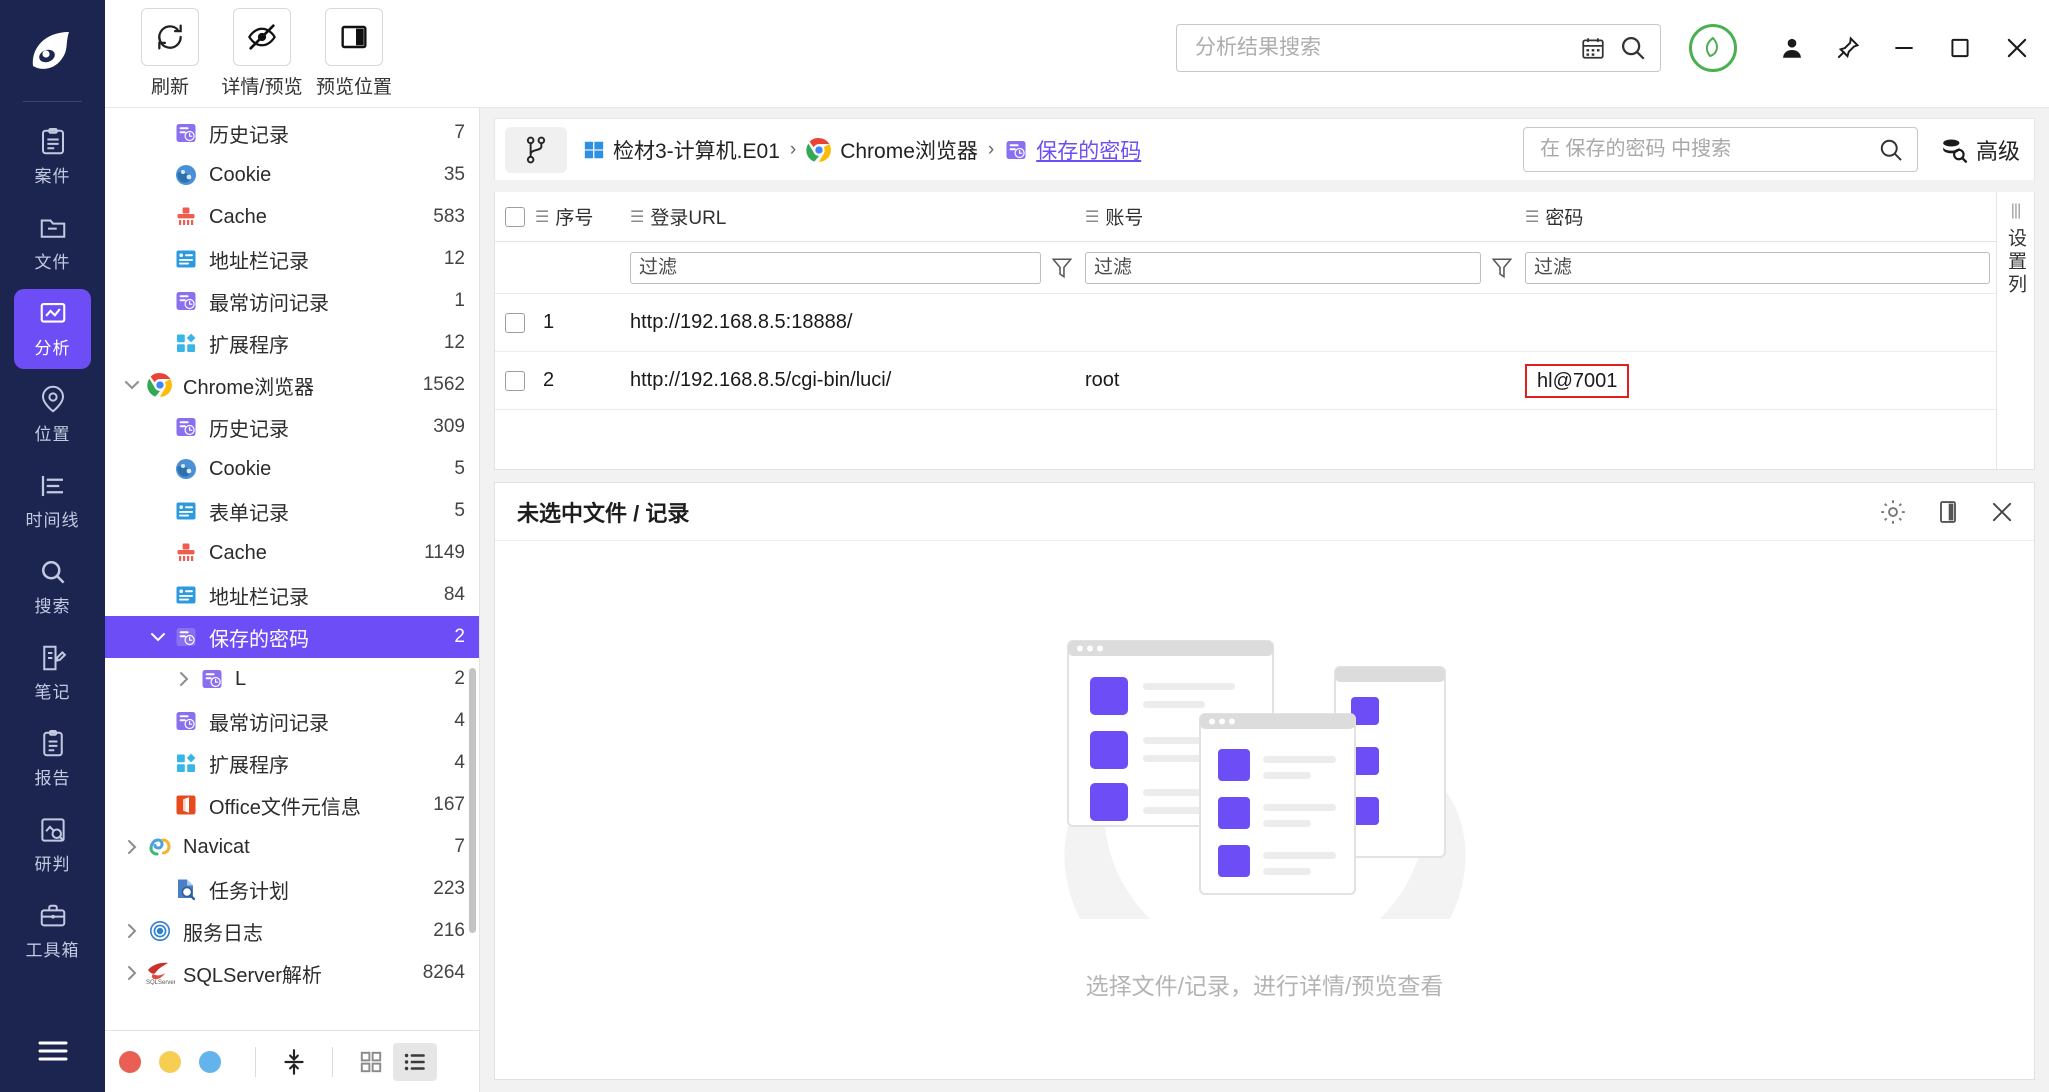 Image resolution: width=2049 pixels, height=1092 pixels. What do you see at coordinates (292, 217) in the screenshot?
I see `tree-node: Cache 583` at bounding box center [292, 217].